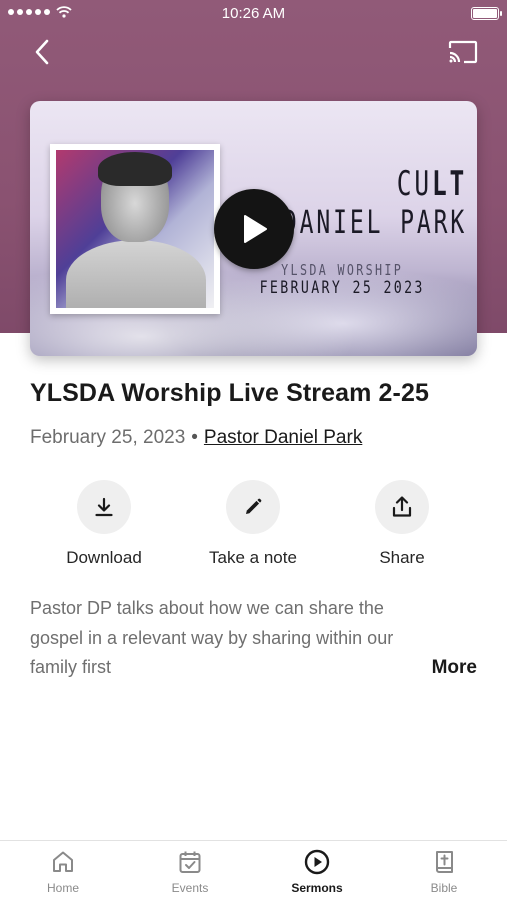  I want to click on status-bar: 10:26 AM, so click(253, 14).